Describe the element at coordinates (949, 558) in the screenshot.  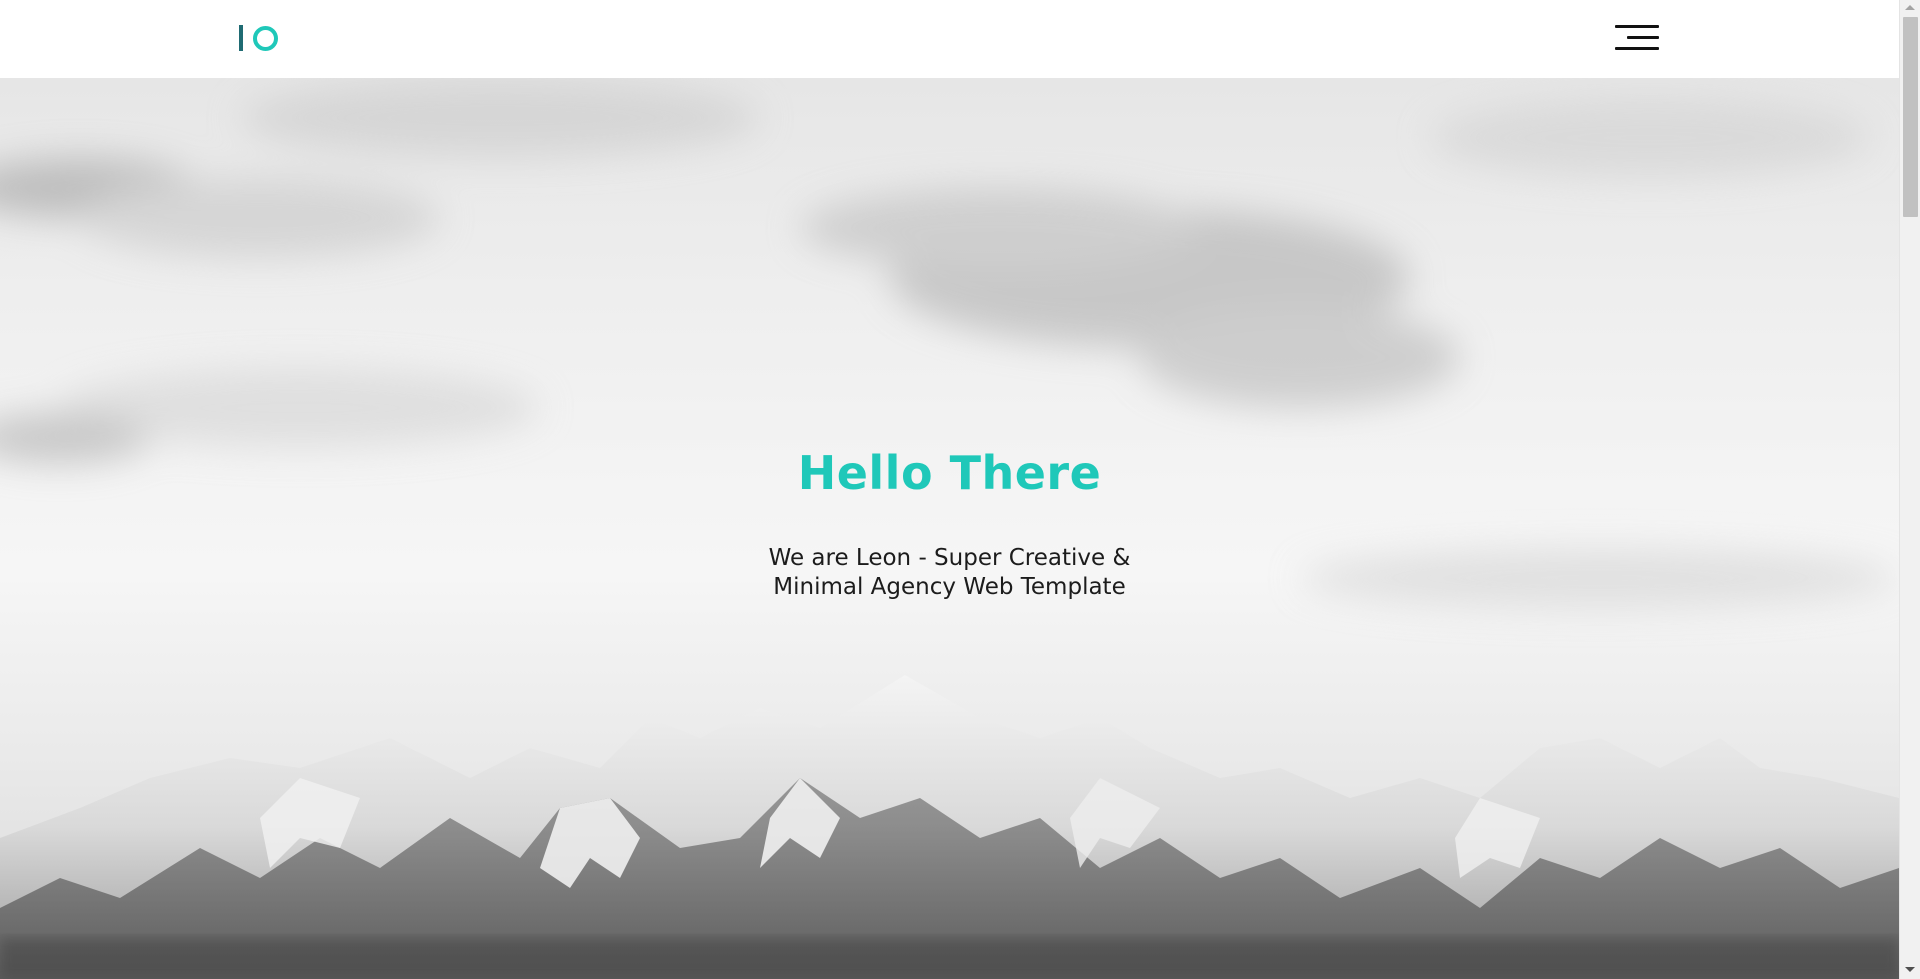
I see `hero-subtitle-line: We are Leon - Super Creative &` at that location.